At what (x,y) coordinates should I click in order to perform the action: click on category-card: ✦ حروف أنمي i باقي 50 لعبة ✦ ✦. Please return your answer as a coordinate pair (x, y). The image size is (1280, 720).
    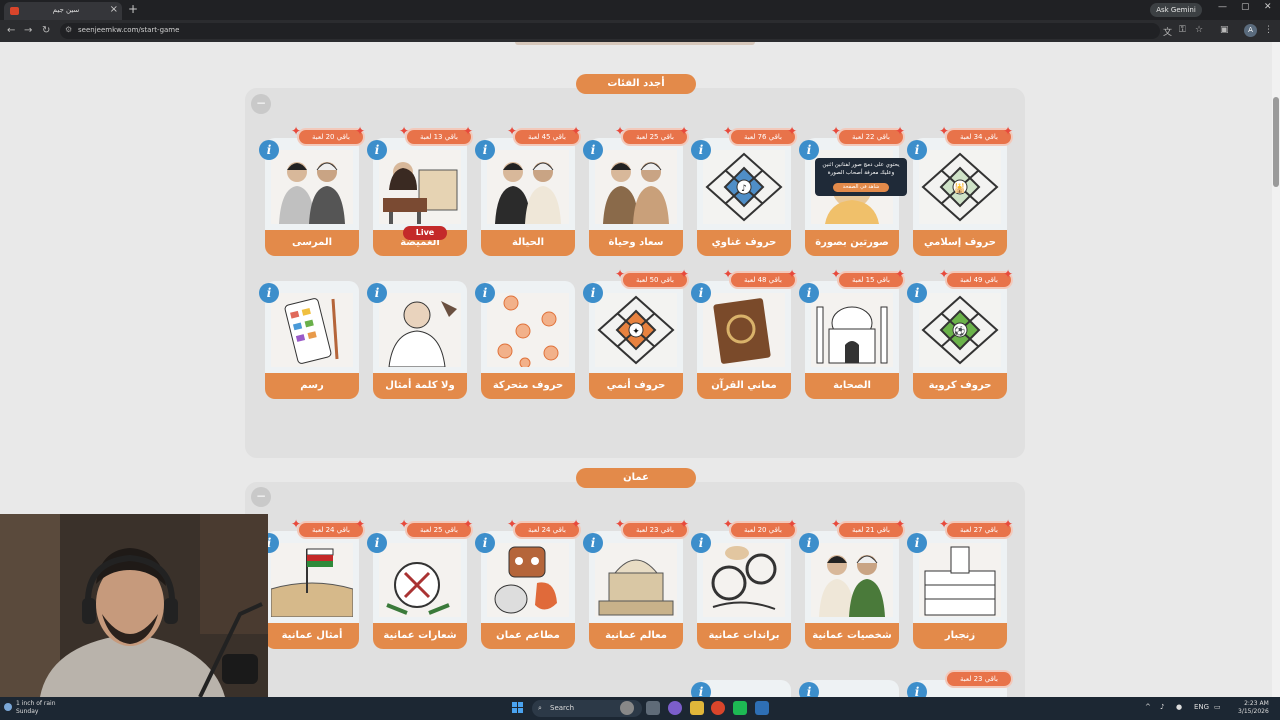
    Looking at the image, I should click on (636, 333).